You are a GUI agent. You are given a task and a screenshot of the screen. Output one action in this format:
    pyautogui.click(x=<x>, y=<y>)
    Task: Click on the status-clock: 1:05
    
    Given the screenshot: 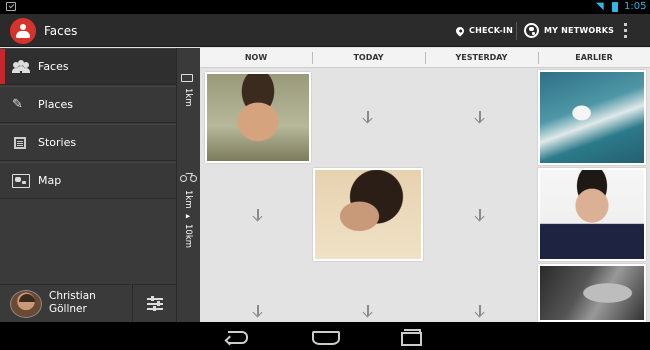 What is the action you would take?
    pyautogui.click(x=635, y=6)
    